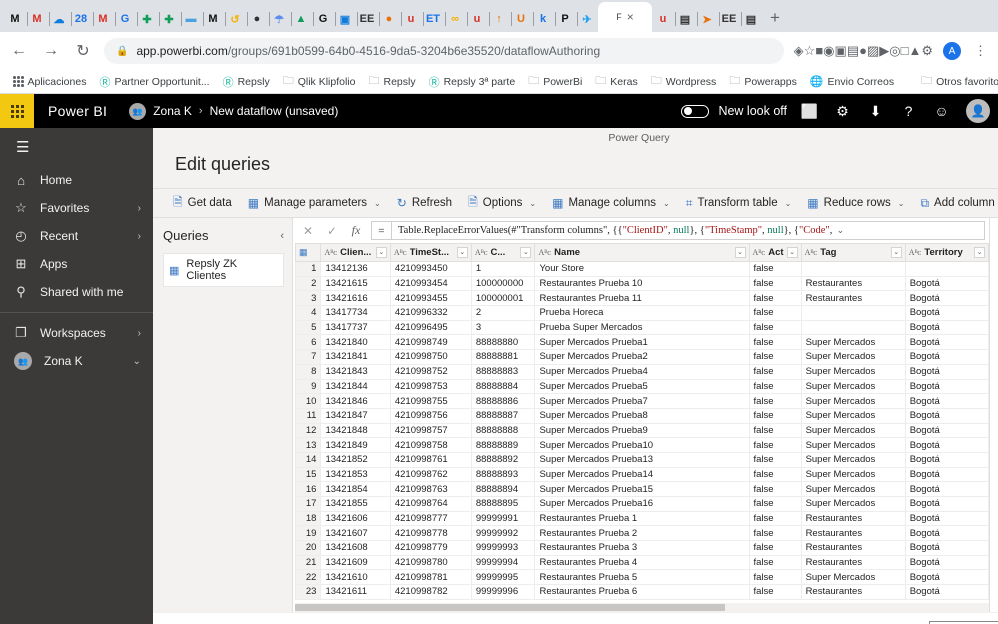 The height and width of the screenshot is (624, 998). I want to click on bookmark-repsly: Ⓡ Repsly, so click(246, 82).